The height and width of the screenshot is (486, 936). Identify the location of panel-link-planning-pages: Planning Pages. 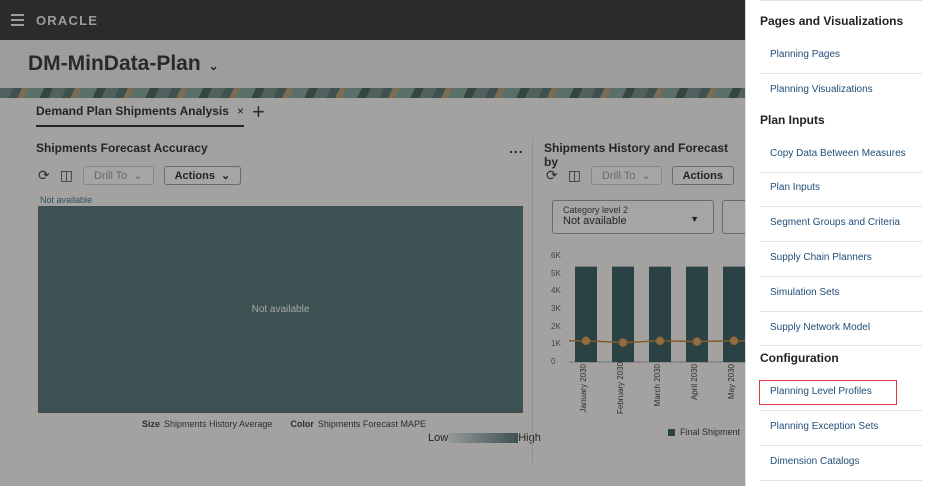
(841, 54).